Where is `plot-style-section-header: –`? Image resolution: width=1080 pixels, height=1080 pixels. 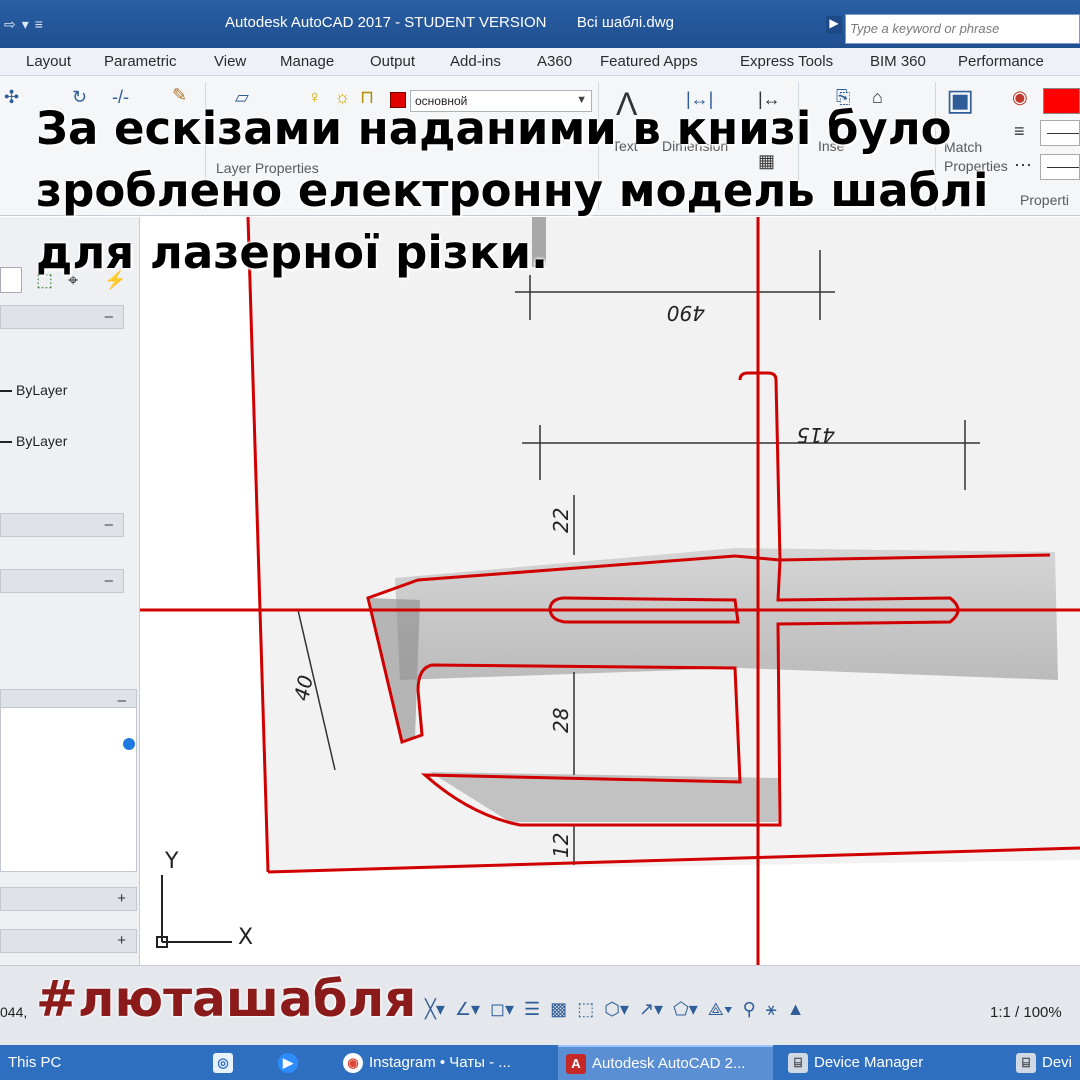 plot-style-section-header: – is located at coordinates (62, 525).